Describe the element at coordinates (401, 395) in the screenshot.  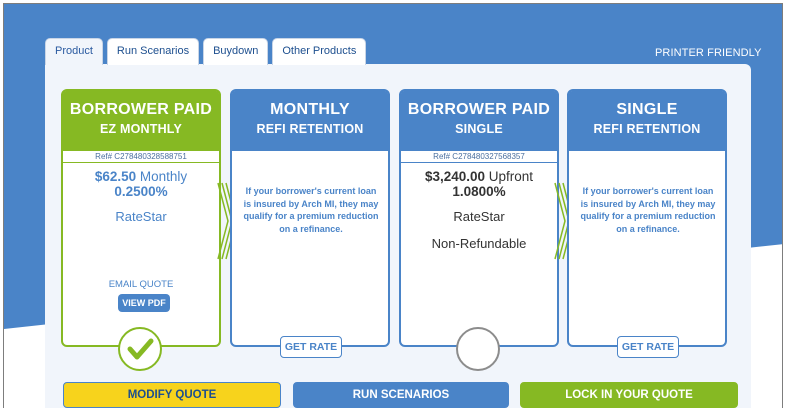
I see `run-scenarios-button: RUN SCENARIOS` at that location.